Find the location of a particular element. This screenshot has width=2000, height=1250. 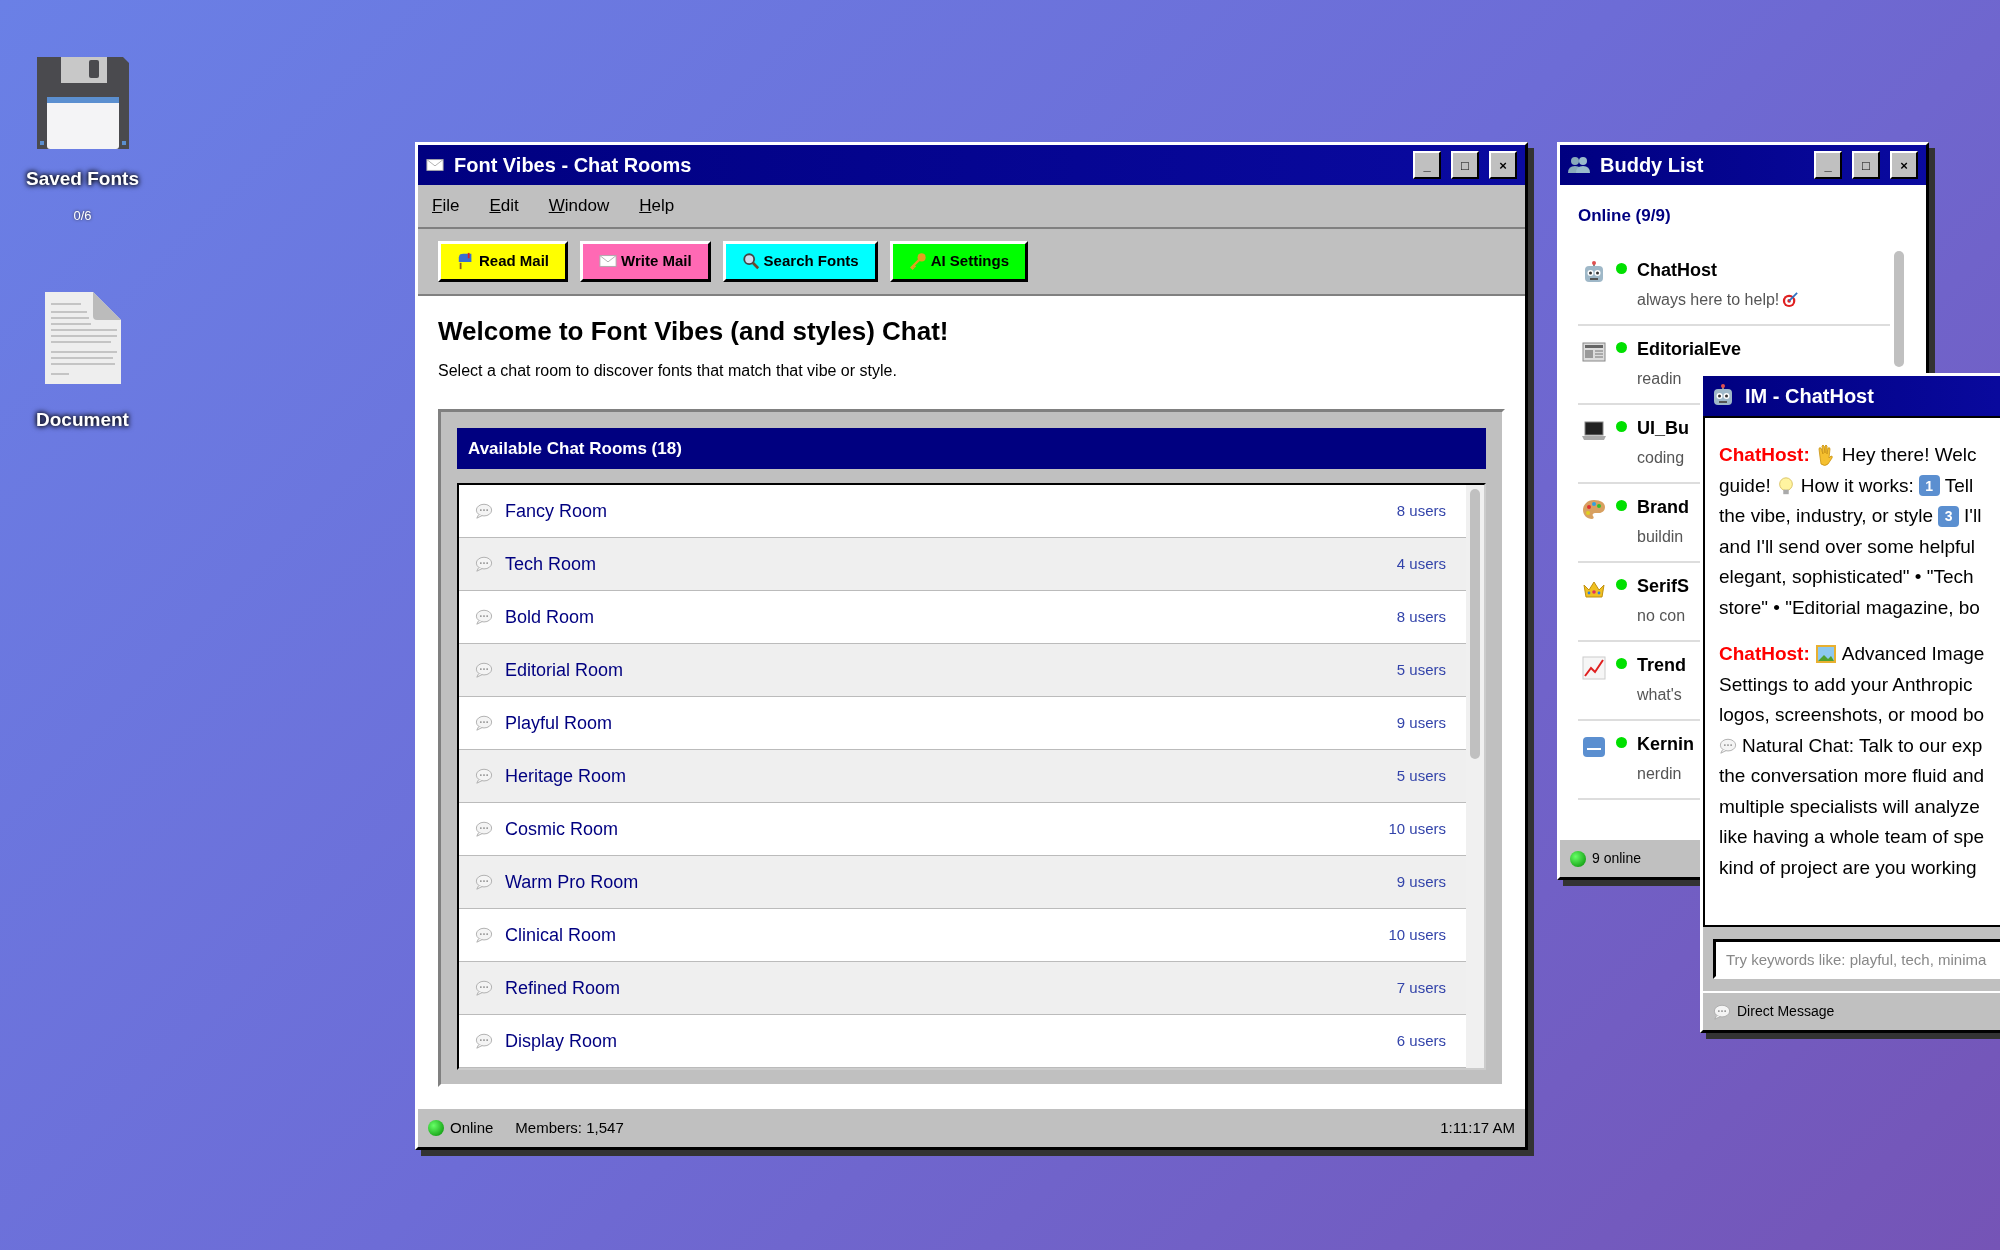

user-count: 6 users is located at coordinates (1421, 1040).